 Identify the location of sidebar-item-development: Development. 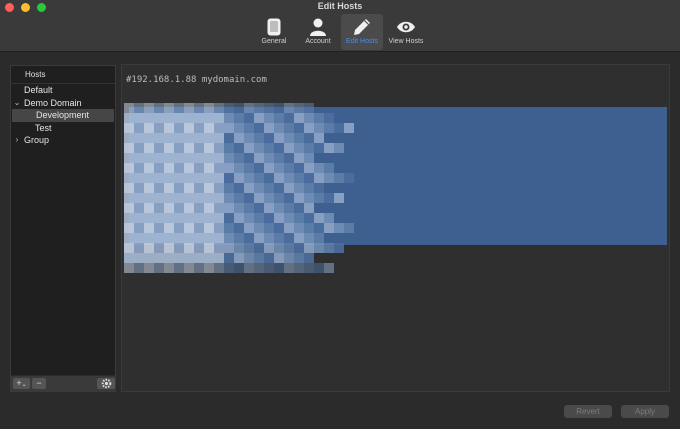
(63, 115).